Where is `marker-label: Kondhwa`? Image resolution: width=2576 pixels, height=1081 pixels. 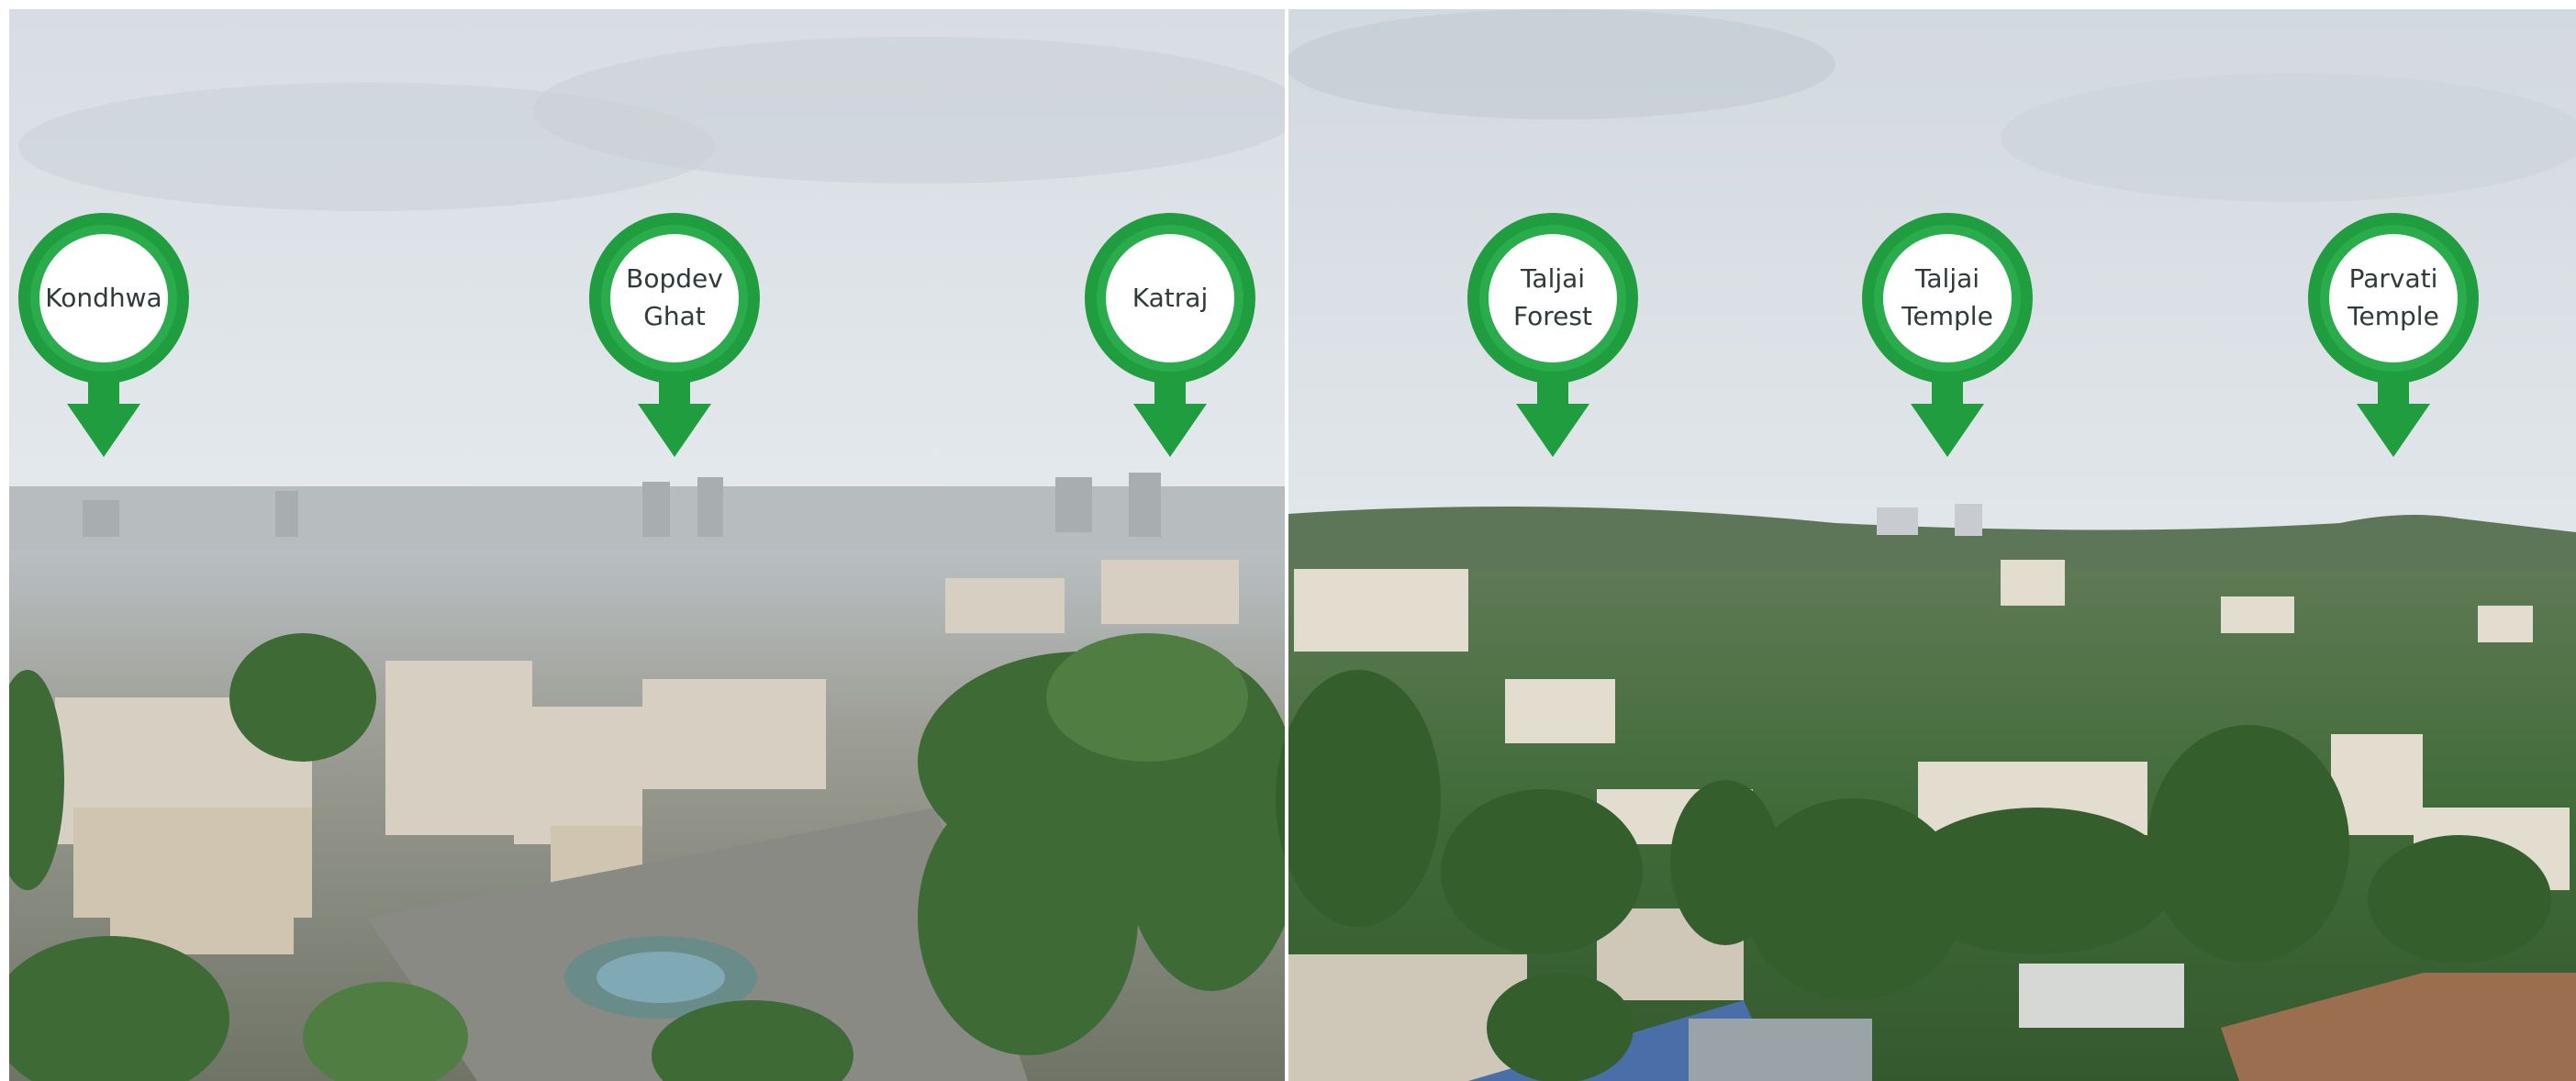
marker-label: Kondhwa is located at coordinates (103, 297).